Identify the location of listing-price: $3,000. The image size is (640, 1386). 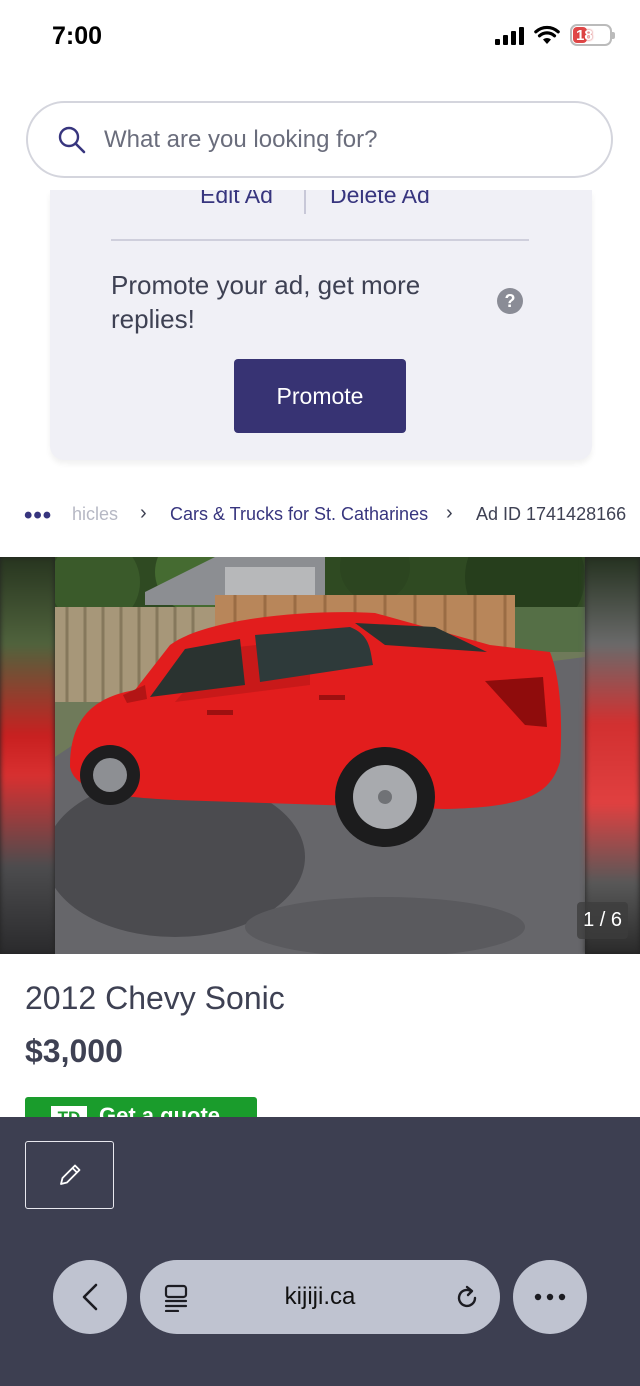
(74, 1051).